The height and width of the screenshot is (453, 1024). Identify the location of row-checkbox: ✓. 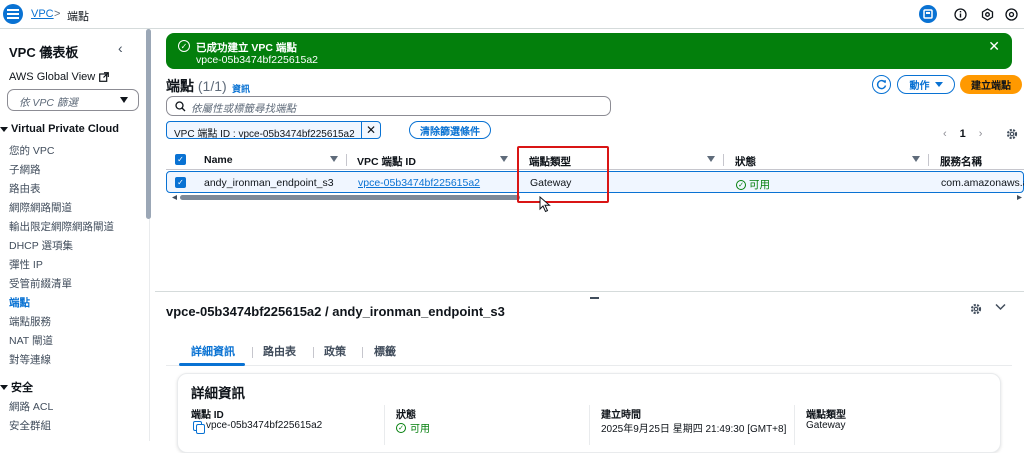
(180, 182).